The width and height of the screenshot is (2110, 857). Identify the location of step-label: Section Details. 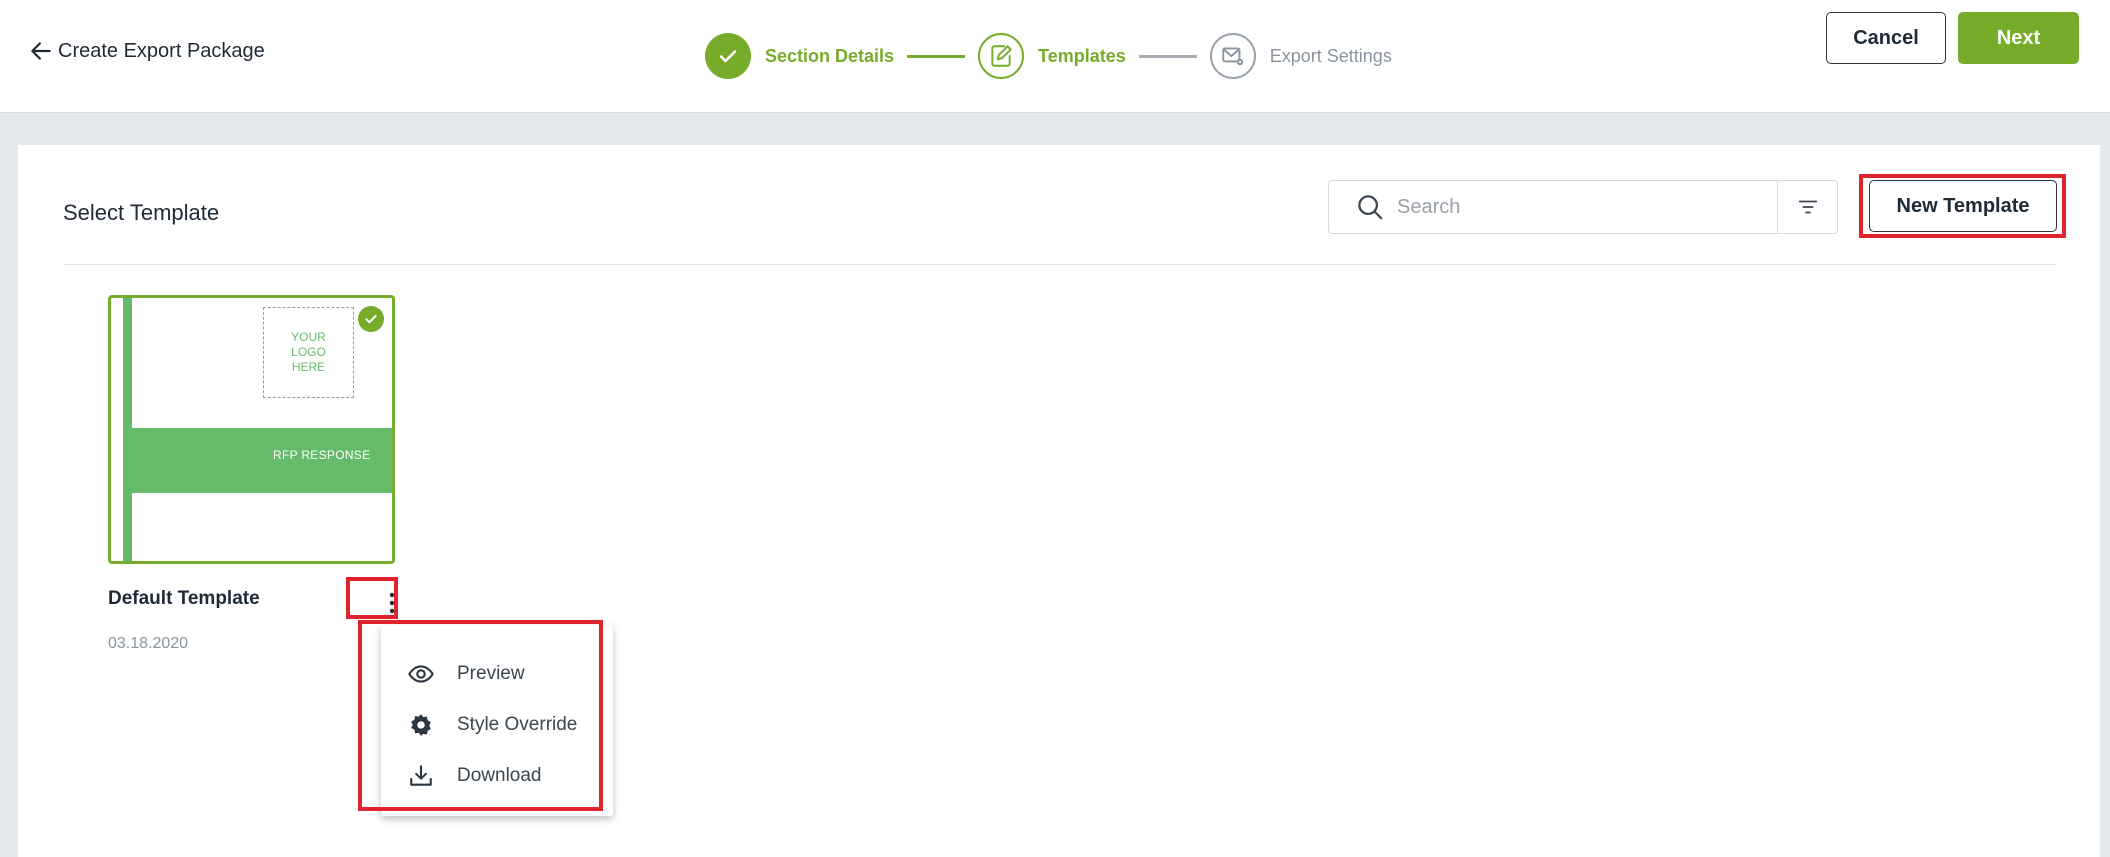
(830, 55).